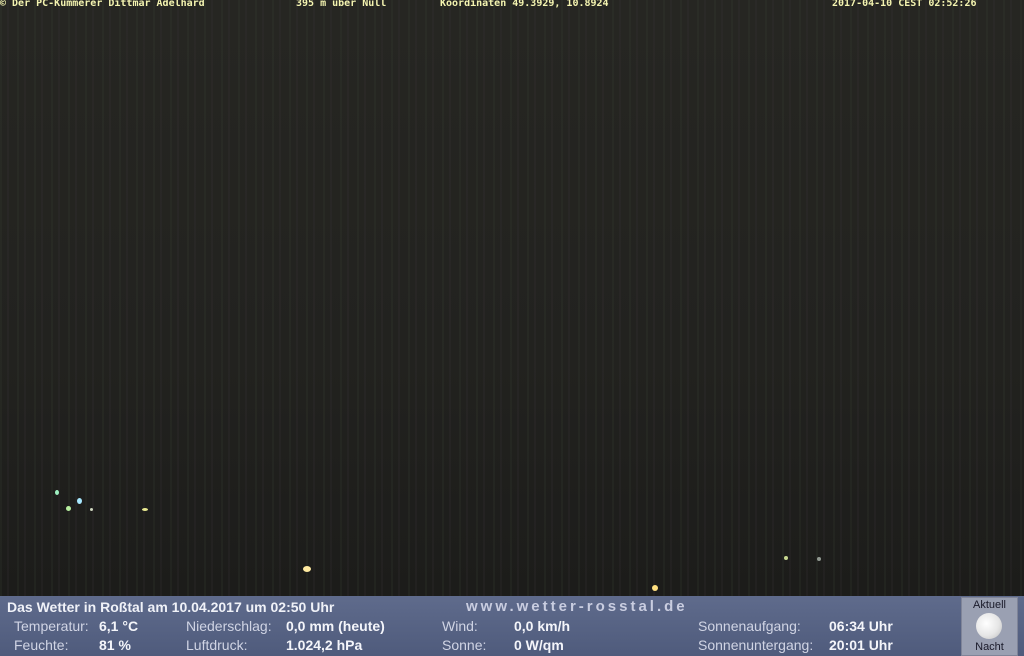 The image size is (1024, 656). I want to click on moon-phase-panel: Aktuell Nacht, so click(989, 626).